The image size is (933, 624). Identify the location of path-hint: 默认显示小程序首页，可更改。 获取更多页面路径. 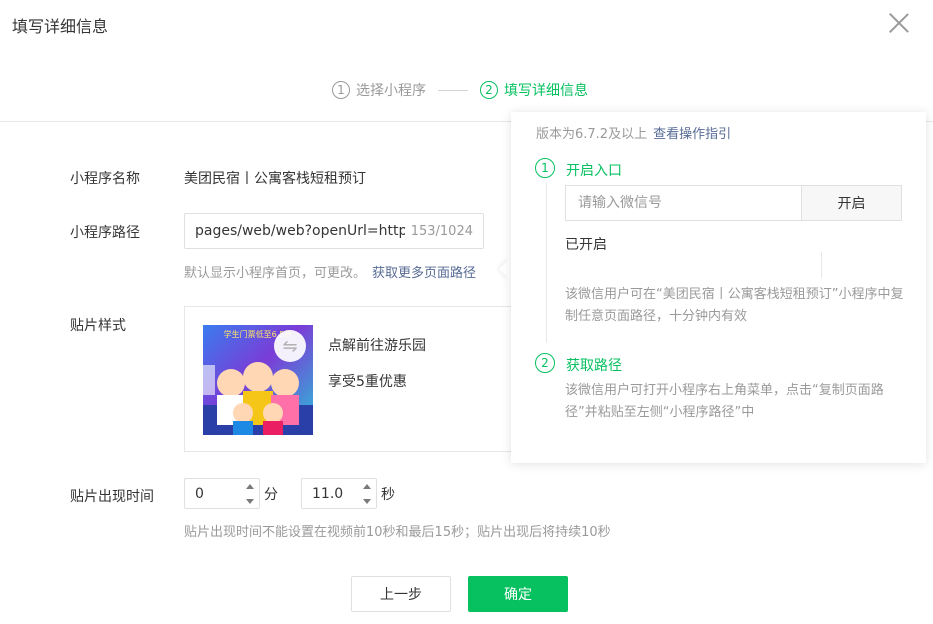
(330, 271).